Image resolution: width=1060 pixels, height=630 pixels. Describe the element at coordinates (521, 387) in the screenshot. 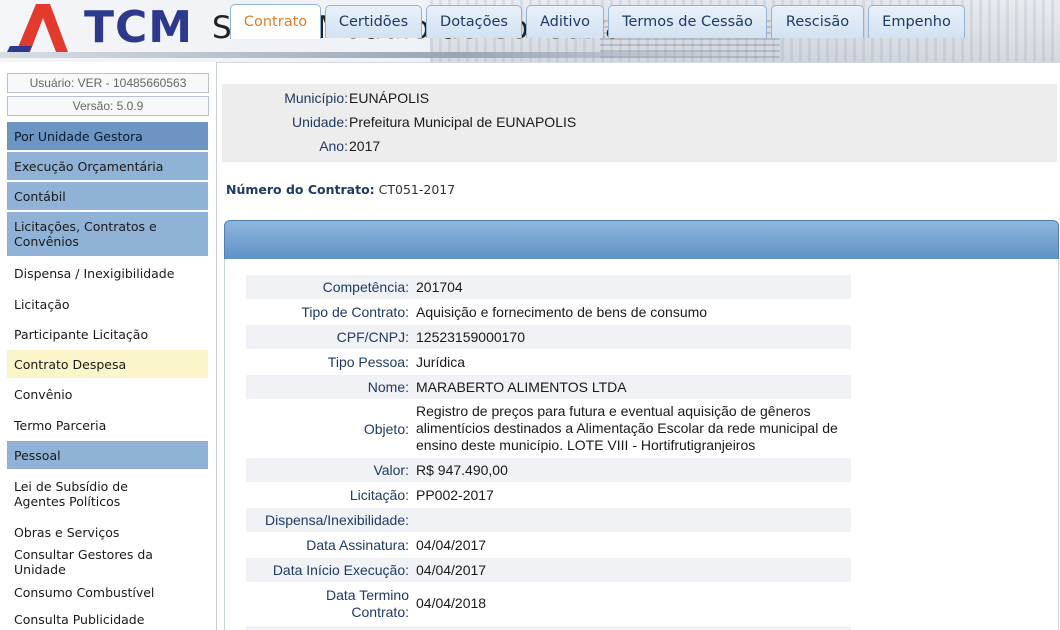

I see `field-value: MARABERTO ALIMENTOS LTDA` at that location.